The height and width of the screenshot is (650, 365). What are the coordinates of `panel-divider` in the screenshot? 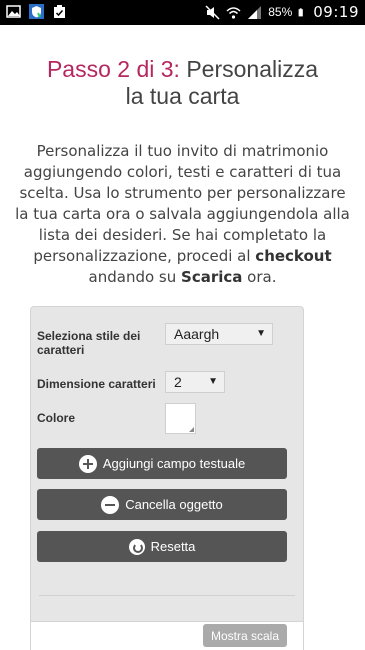 It's located at (167, 595).